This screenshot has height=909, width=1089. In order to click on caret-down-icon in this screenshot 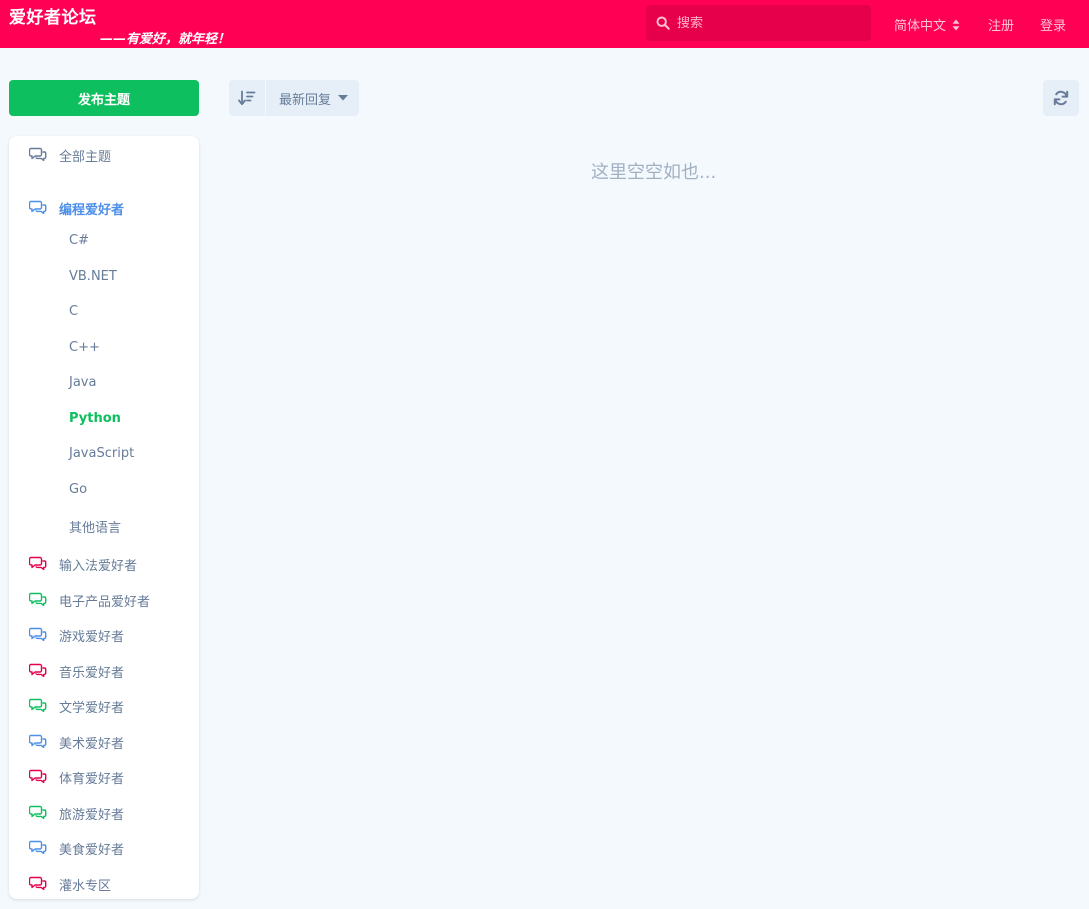, I will do `click(343, 98)`.